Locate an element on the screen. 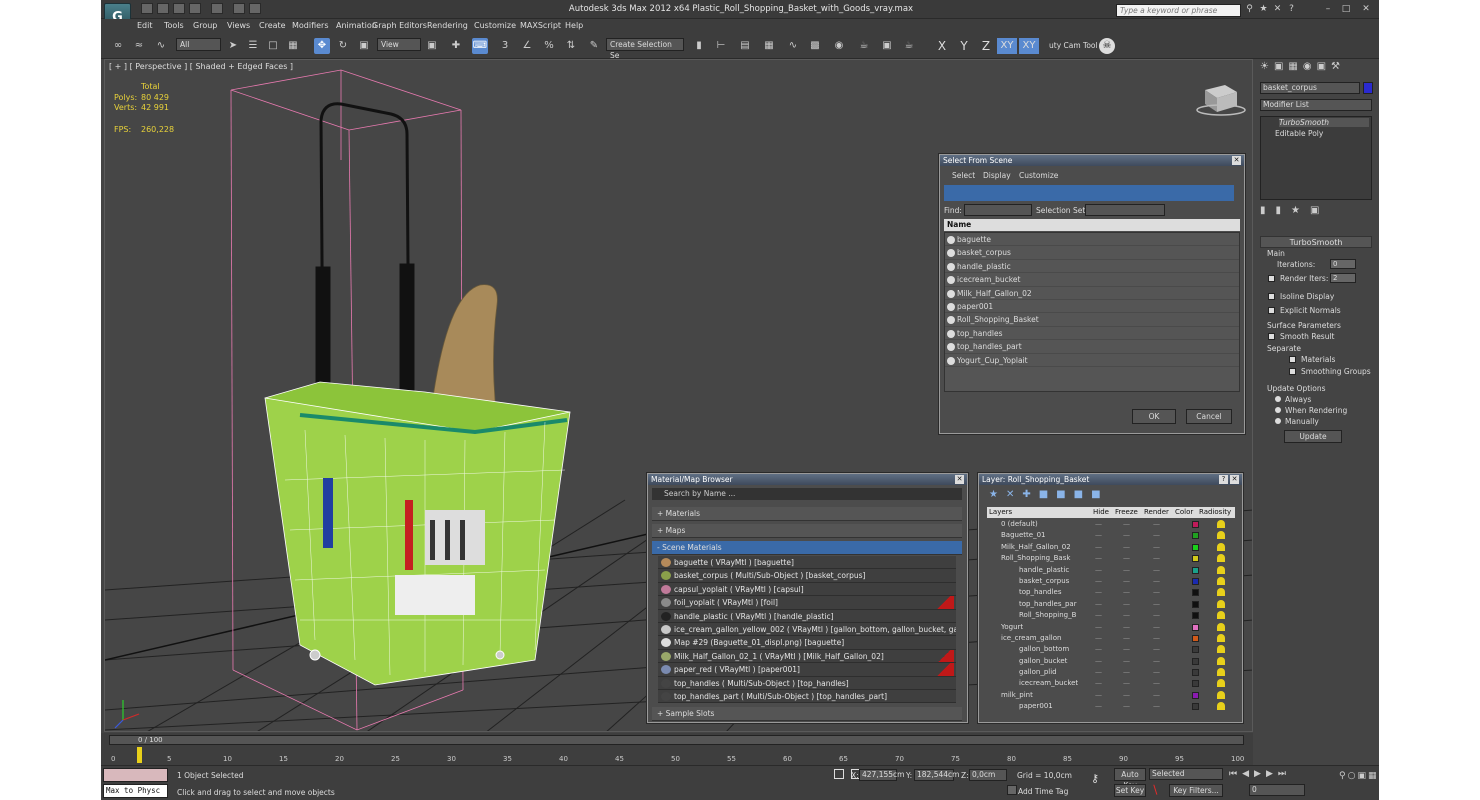 This screenshot has width=1480, height=800. search-input: Type a keyword or phrase is located at coordinates (1178, 10).